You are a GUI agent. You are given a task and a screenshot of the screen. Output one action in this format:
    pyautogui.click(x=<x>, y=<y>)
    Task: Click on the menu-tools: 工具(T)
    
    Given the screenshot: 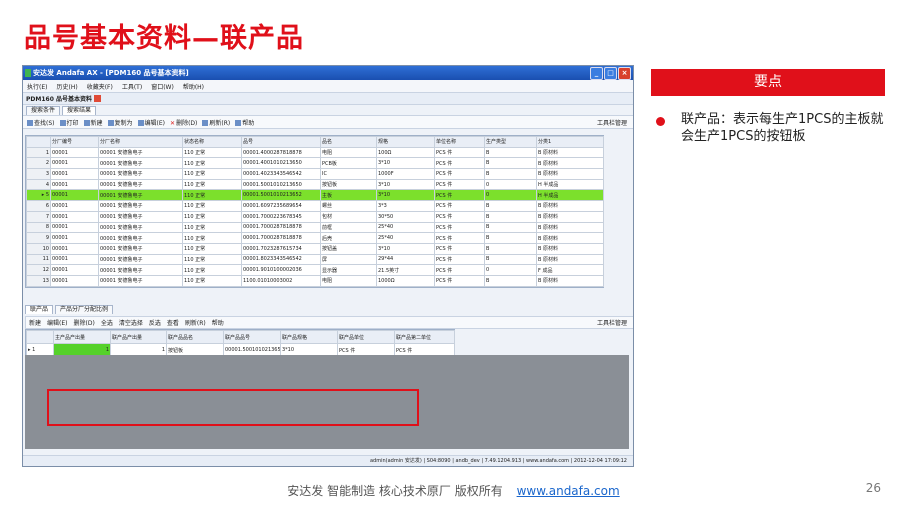 What is the action you would take?
    pyautogui.click(x=132, y=86)
    